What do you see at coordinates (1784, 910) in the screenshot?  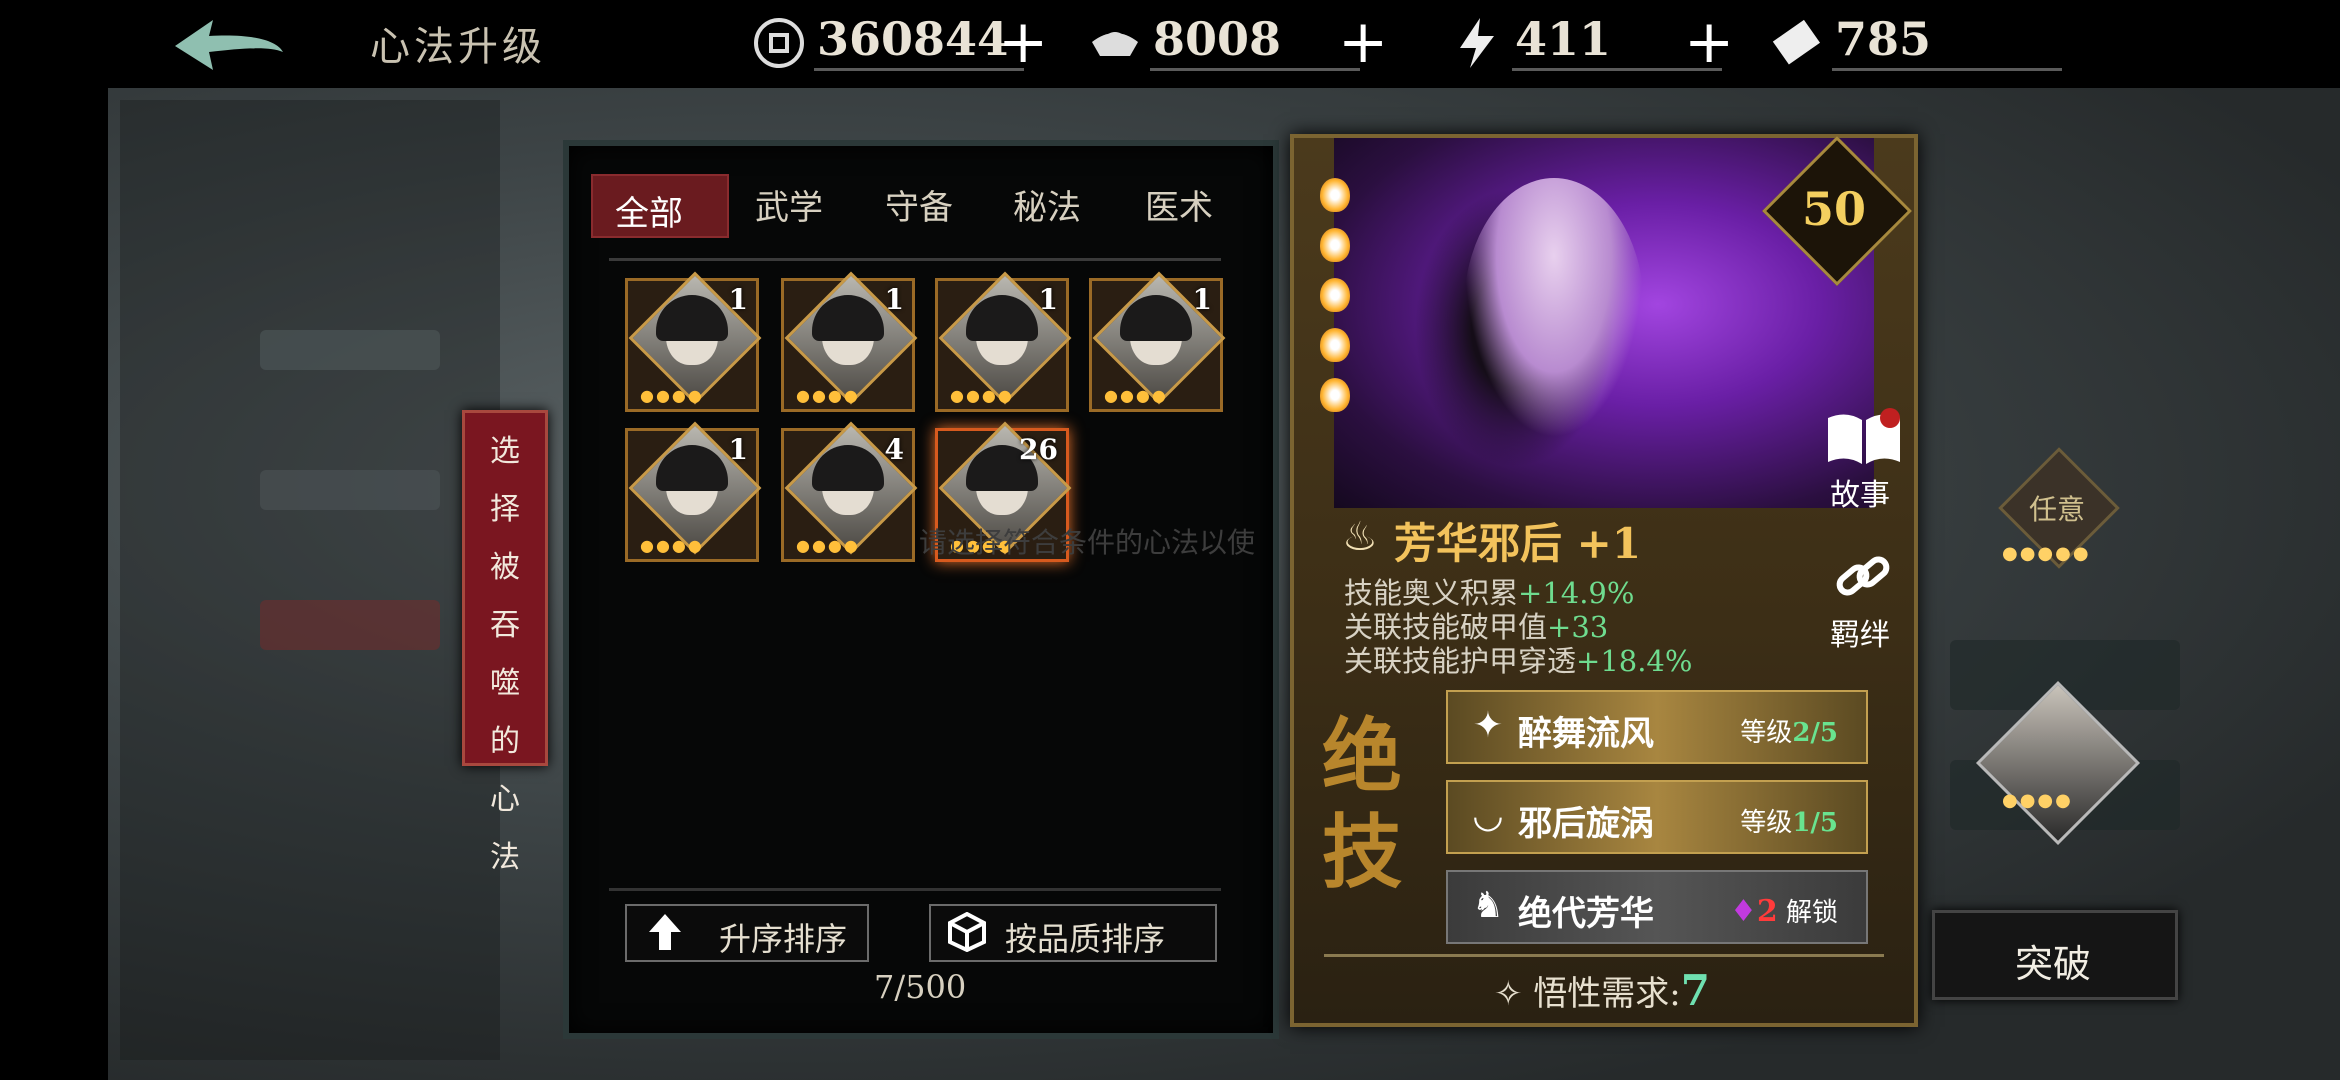 I see `unlock-requirement: ♦2 解锁` at bounding box center [1784, 910].